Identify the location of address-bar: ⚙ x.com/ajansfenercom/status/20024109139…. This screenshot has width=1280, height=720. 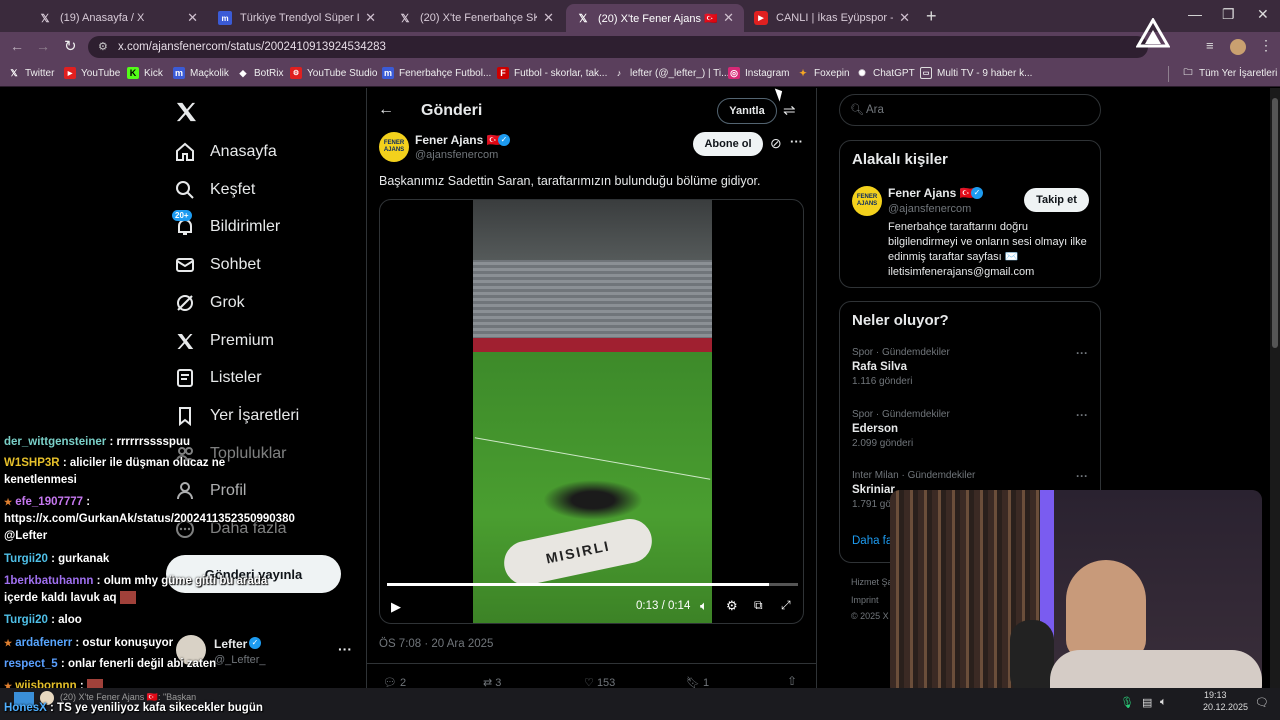
(618, 47).